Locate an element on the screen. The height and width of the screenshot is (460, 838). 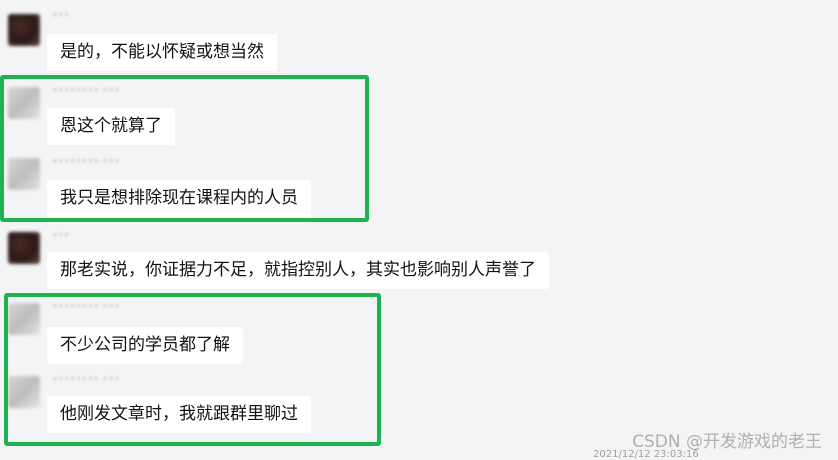
message-bubble: 是的，不能以怀疑或想当然 is located at coordinates (162, 52).